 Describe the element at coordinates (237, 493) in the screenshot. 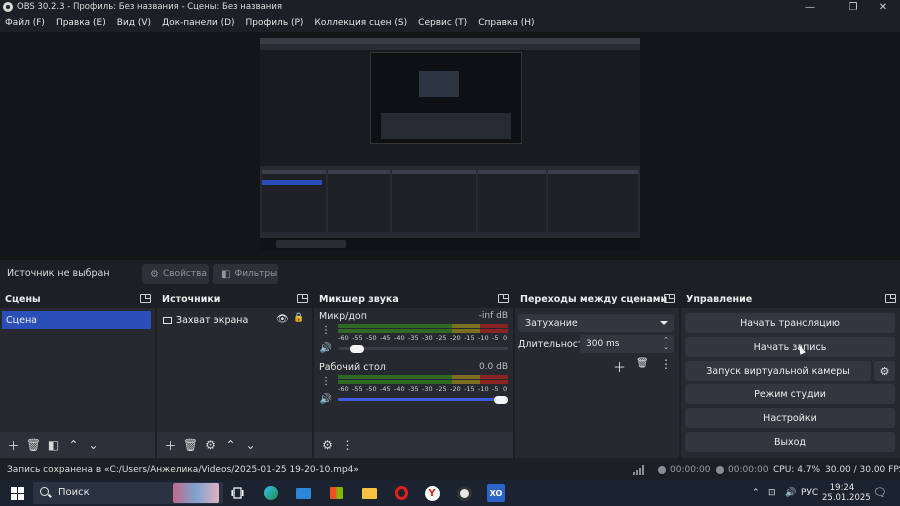

I see `task-view-icon` at that location.